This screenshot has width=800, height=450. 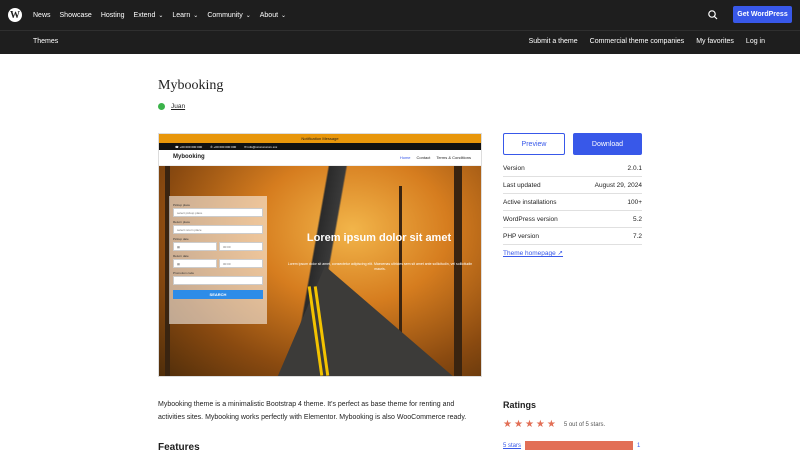 I want to click on preview-pickup-label: Pickup place, so click(x=182, y=205).